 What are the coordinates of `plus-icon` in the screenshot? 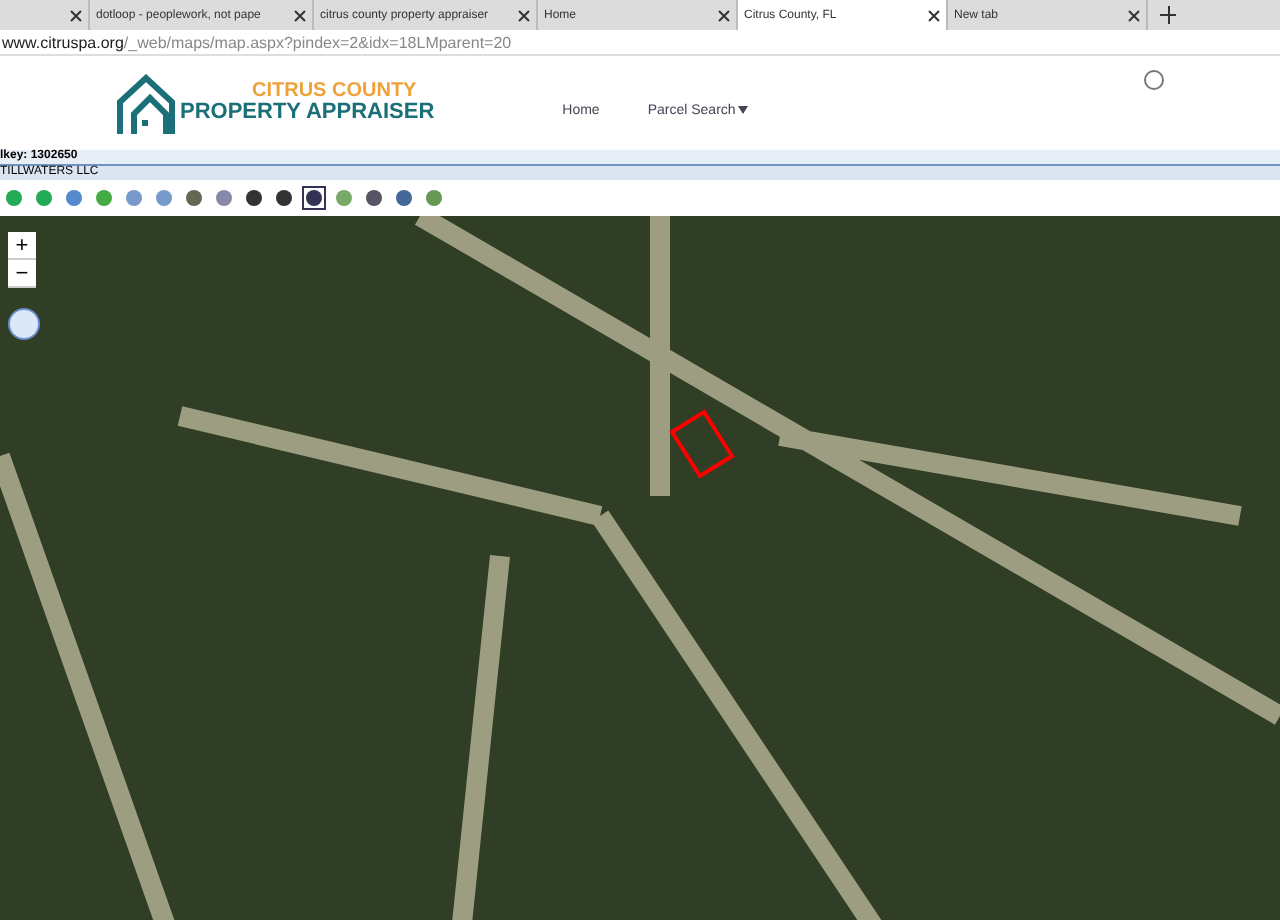 It's located at (1168, 15).